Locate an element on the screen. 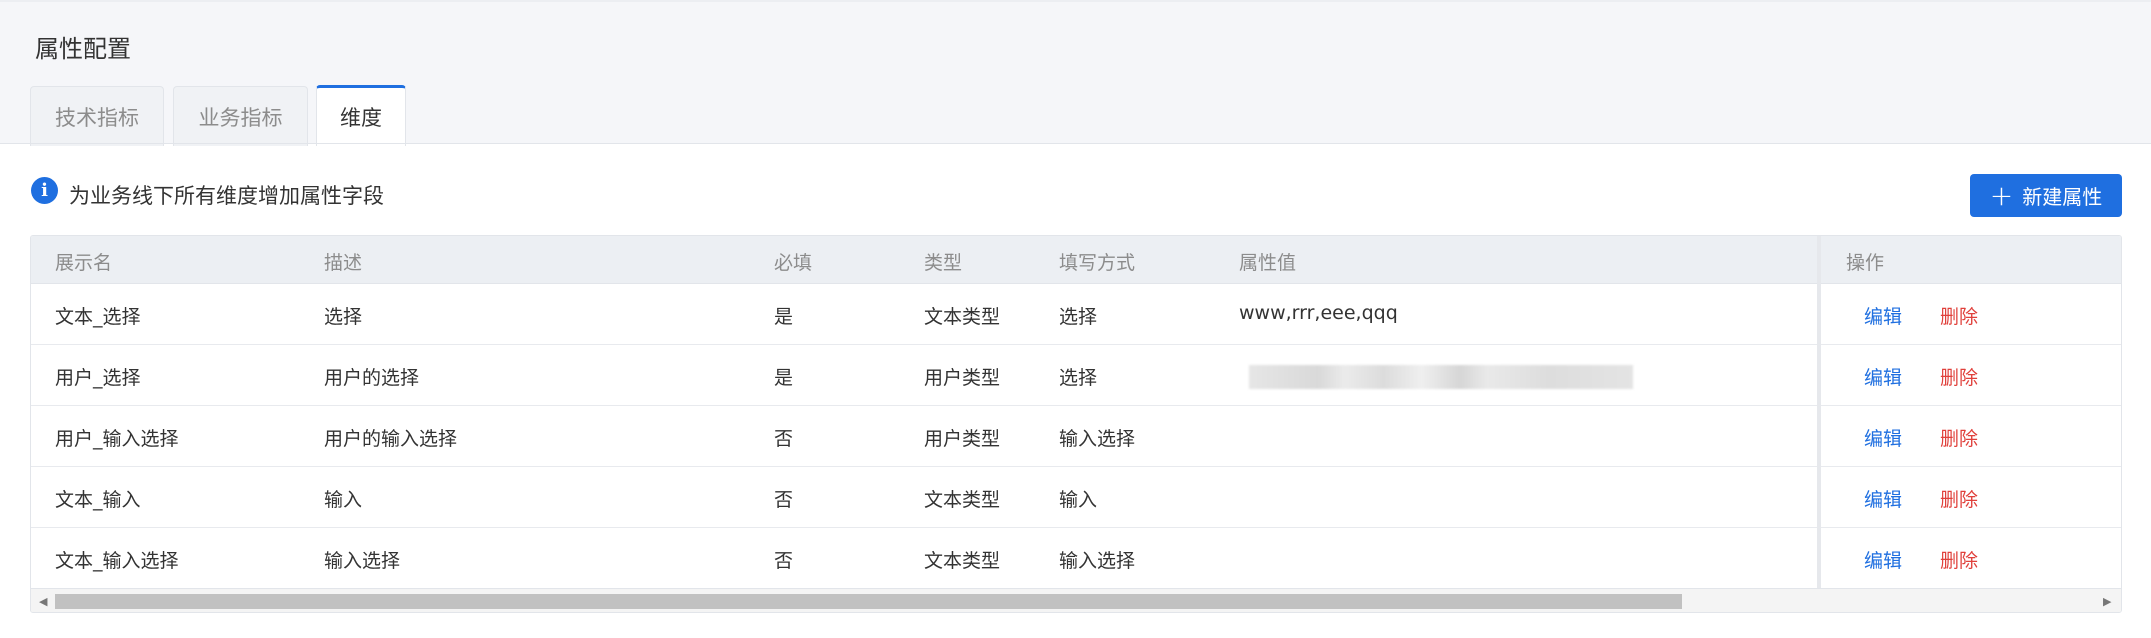  col-type: 类型 is located at coordinates (943, 263).